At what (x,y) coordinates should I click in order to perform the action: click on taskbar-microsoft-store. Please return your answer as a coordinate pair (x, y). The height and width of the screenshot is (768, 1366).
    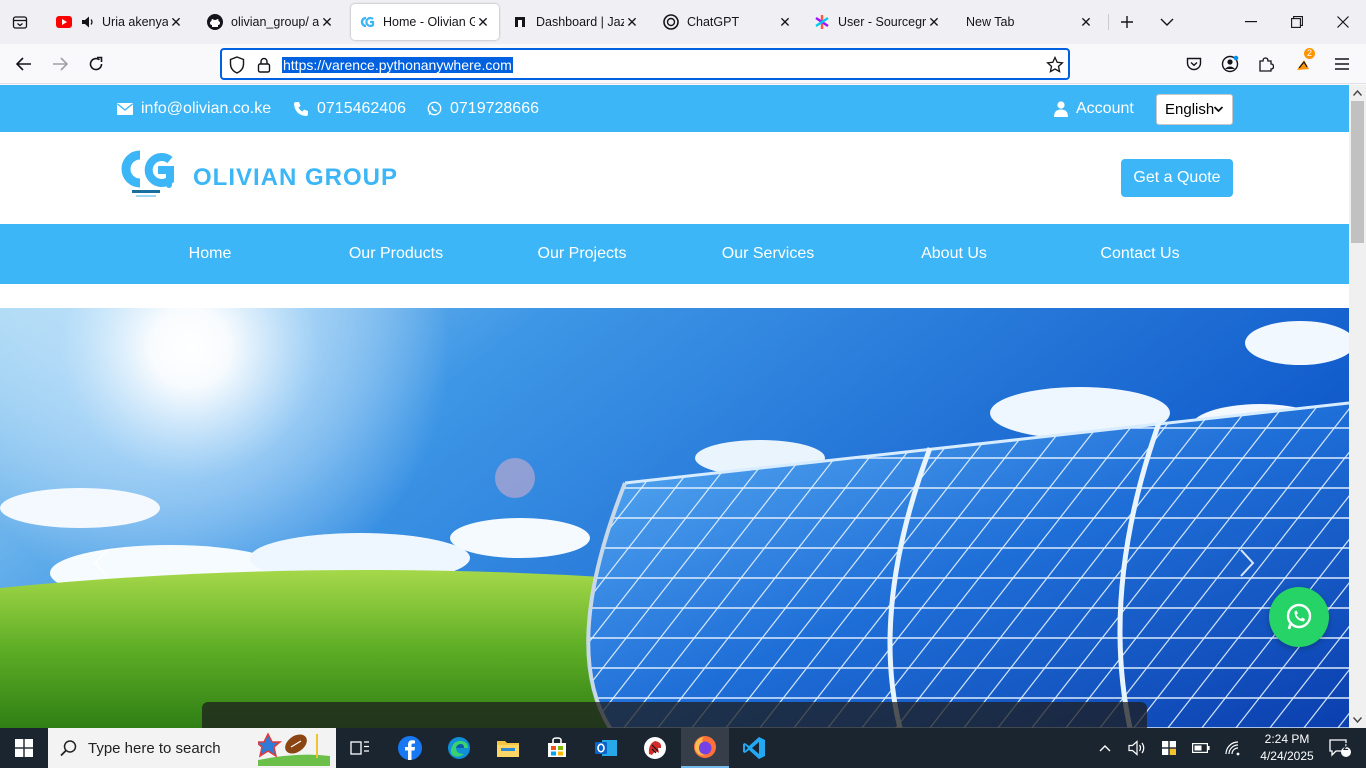
    Looking at the image, I should click on (557, 748).